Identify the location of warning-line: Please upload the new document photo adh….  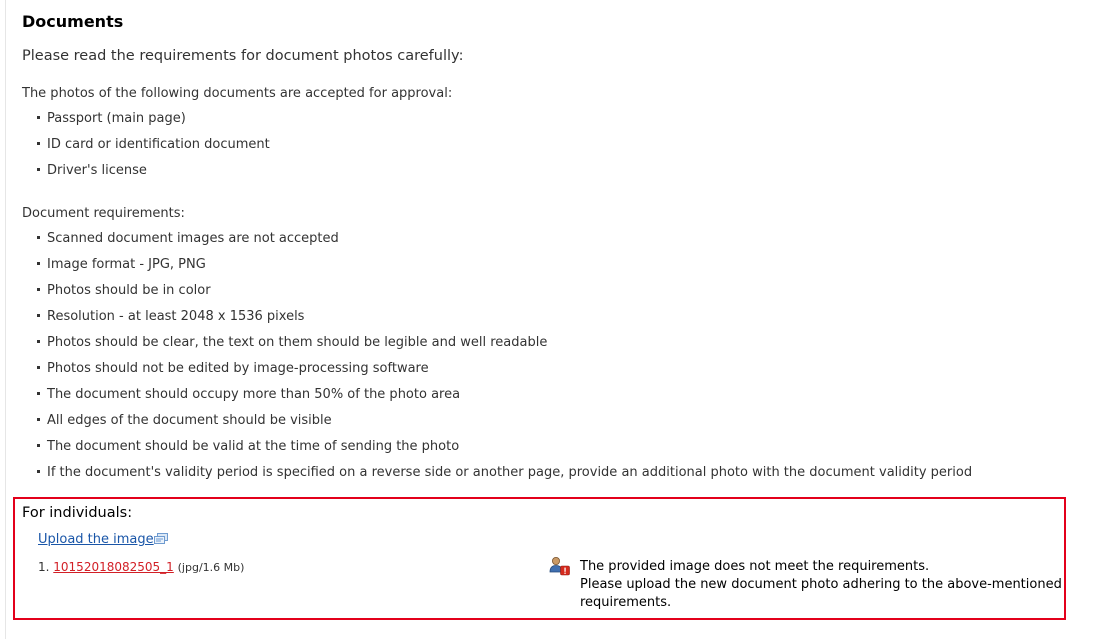
(821, 584).